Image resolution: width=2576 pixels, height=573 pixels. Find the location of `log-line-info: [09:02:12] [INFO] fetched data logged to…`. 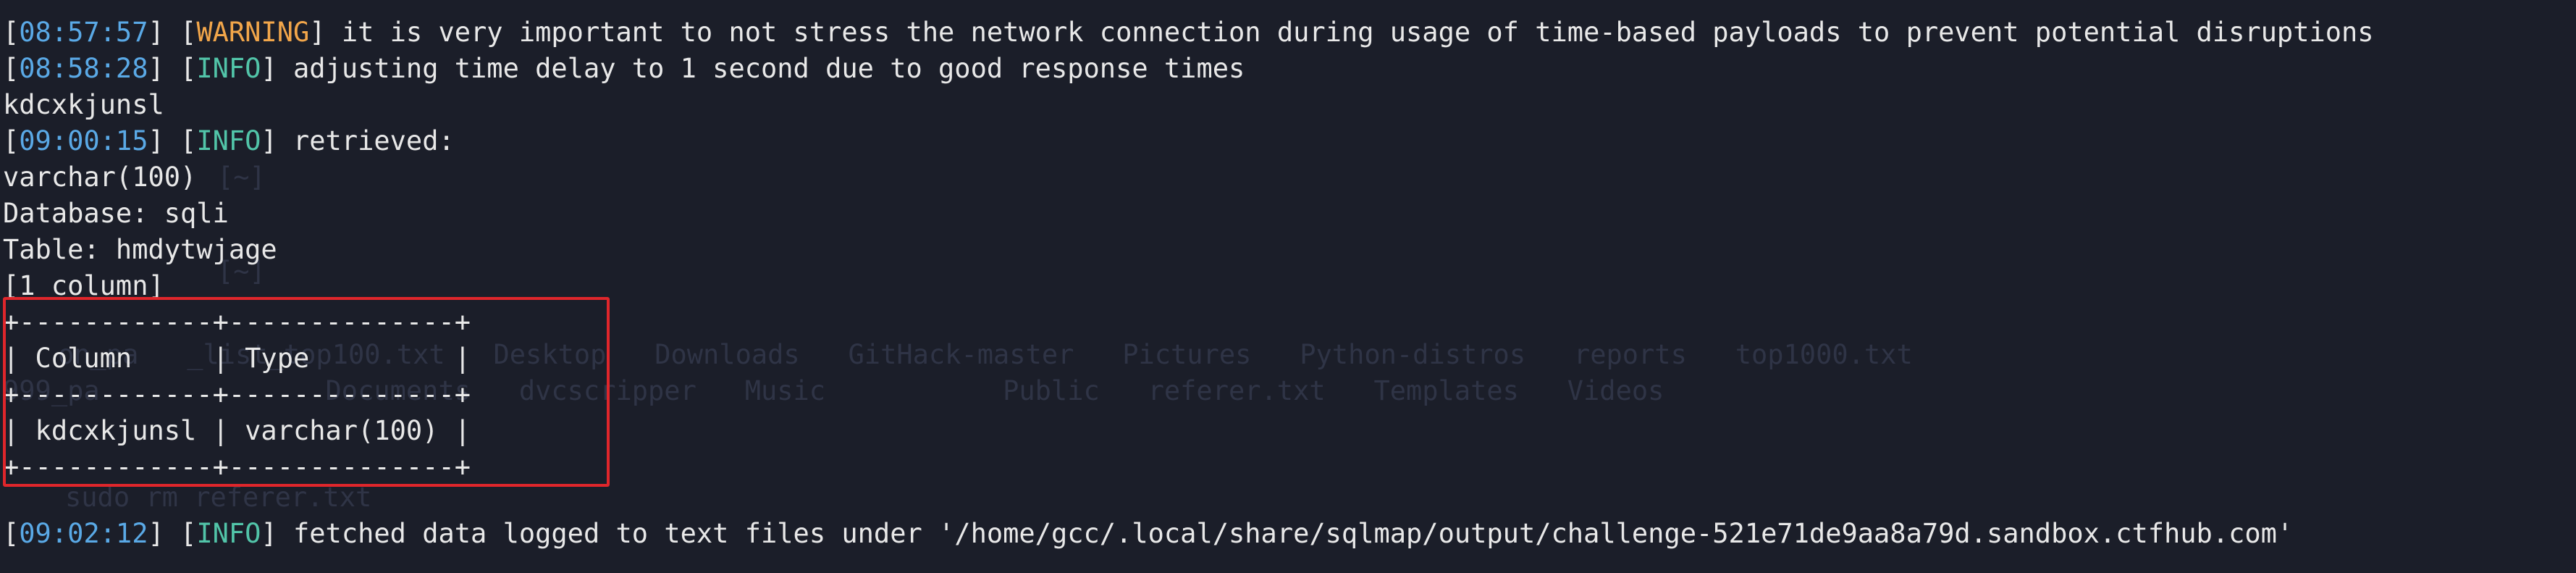

log-line-info: [09:02:12] [INFO] fetched data logged to… is located at coordinates (1148, 533).